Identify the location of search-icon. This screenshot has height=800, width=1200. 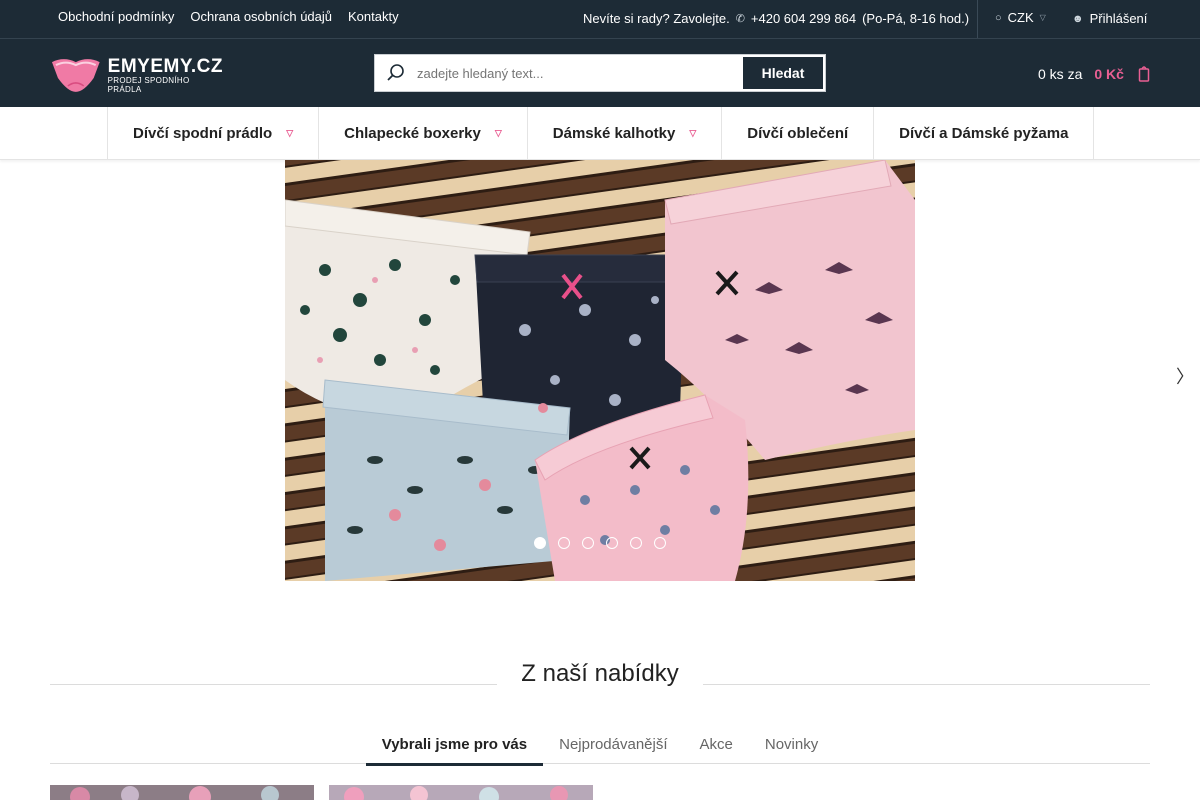
(396, 73).